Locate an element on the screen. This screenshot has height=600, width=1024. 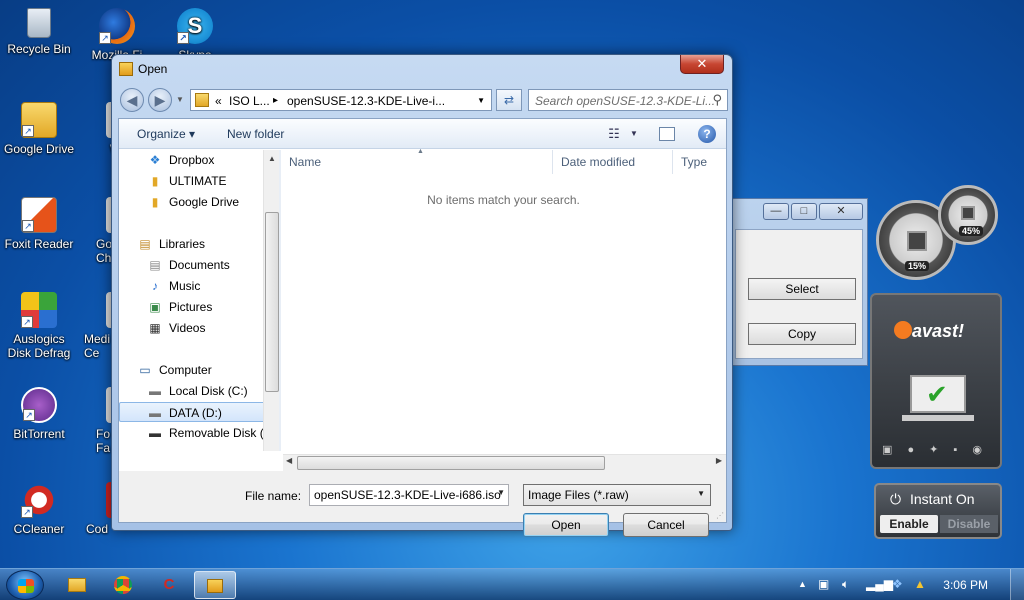
volume-icon: 🔈︎ is located at coordinates (845, 584).